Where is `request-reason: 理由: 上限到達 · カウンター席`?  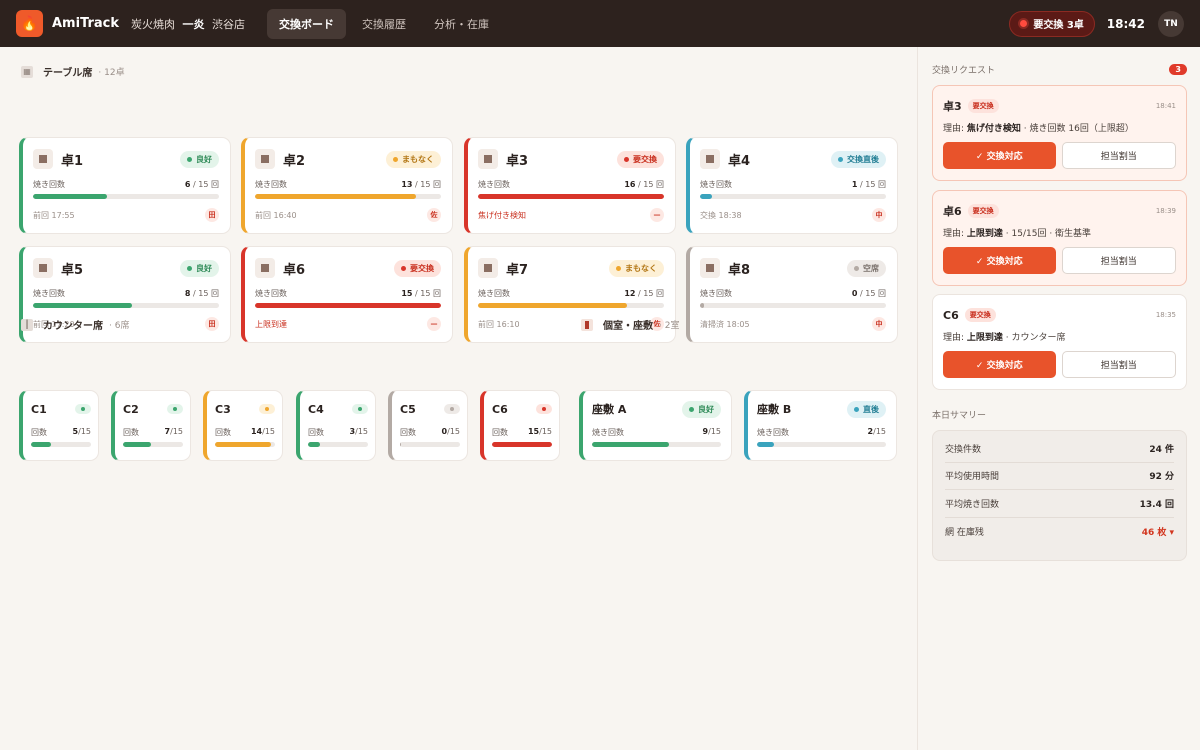 request-reason: 理由: 上限到達 · カウンター席 is located at coordinates (1059, 336).